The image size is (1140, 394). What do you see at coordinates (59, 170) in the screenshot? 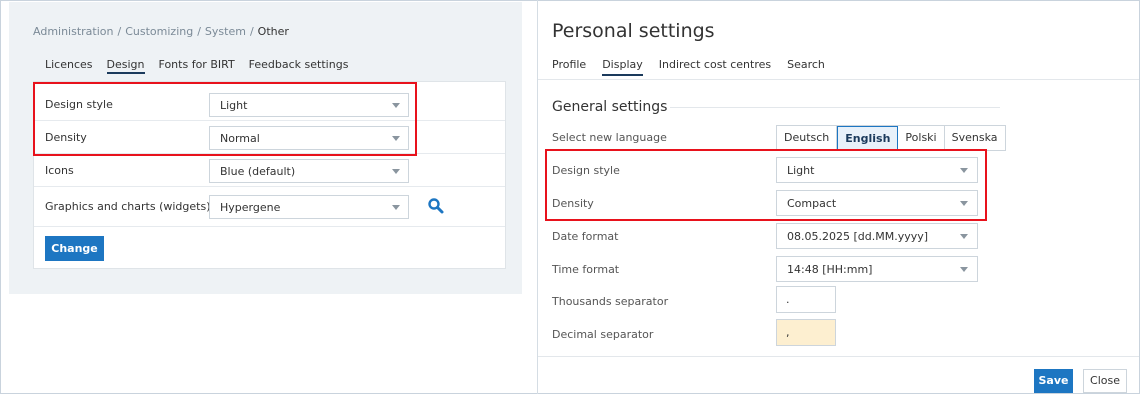
I see `icons-label: Icons` at bounding box center [59, 170].